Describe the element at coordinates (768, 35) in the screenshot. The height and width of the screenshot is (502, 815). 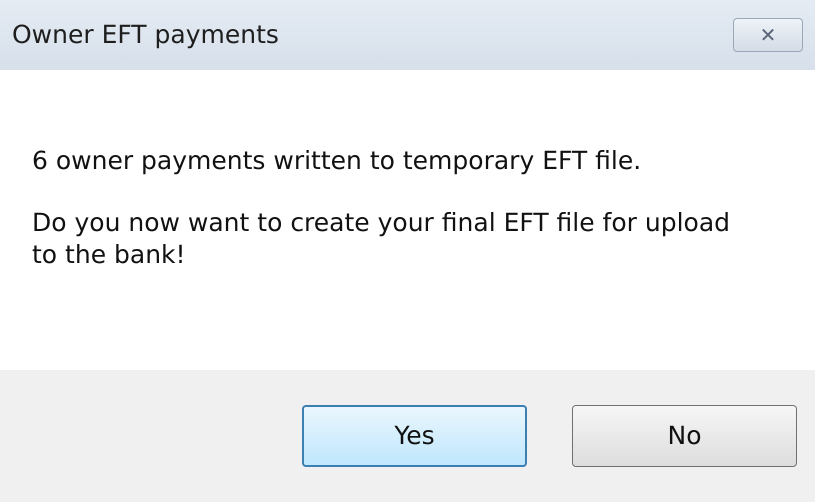
I see `close-button: ✕` at that location.